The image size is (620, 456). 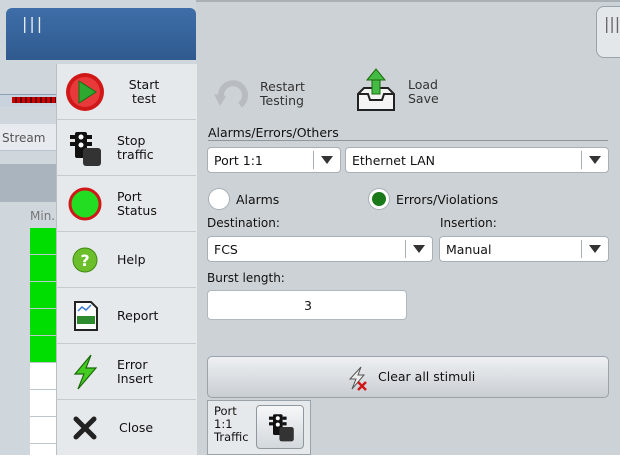 I want to click on close-icon, so click(x=85, y=428).